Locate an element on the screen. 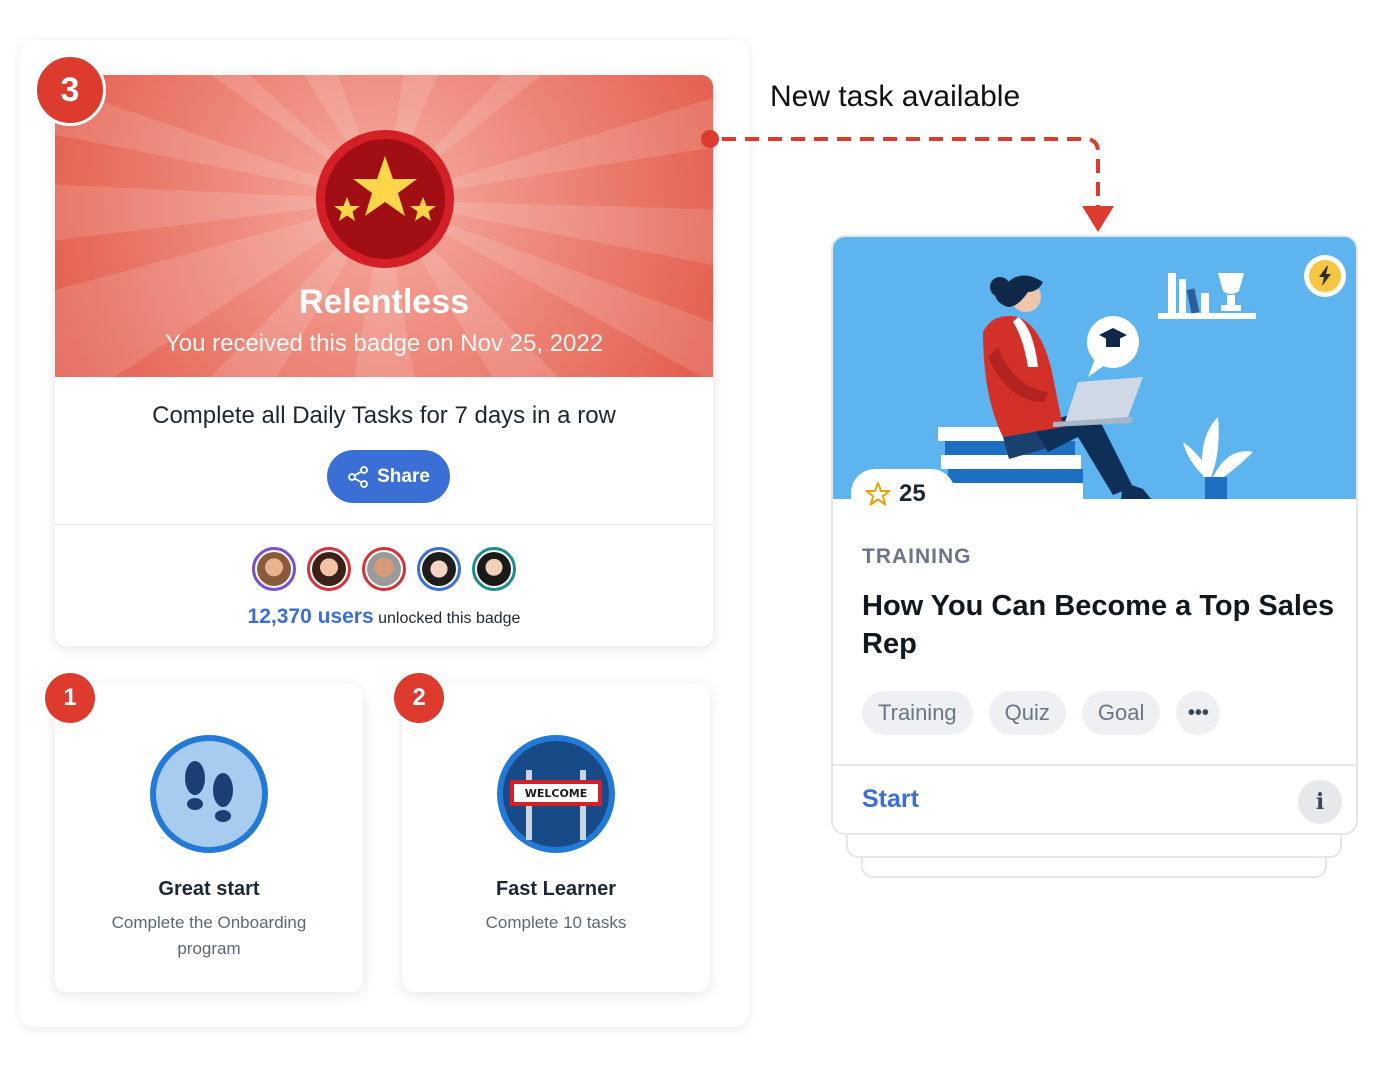  badge-subtitle: Complete 10 tasks is located at coordinates (556, 922).